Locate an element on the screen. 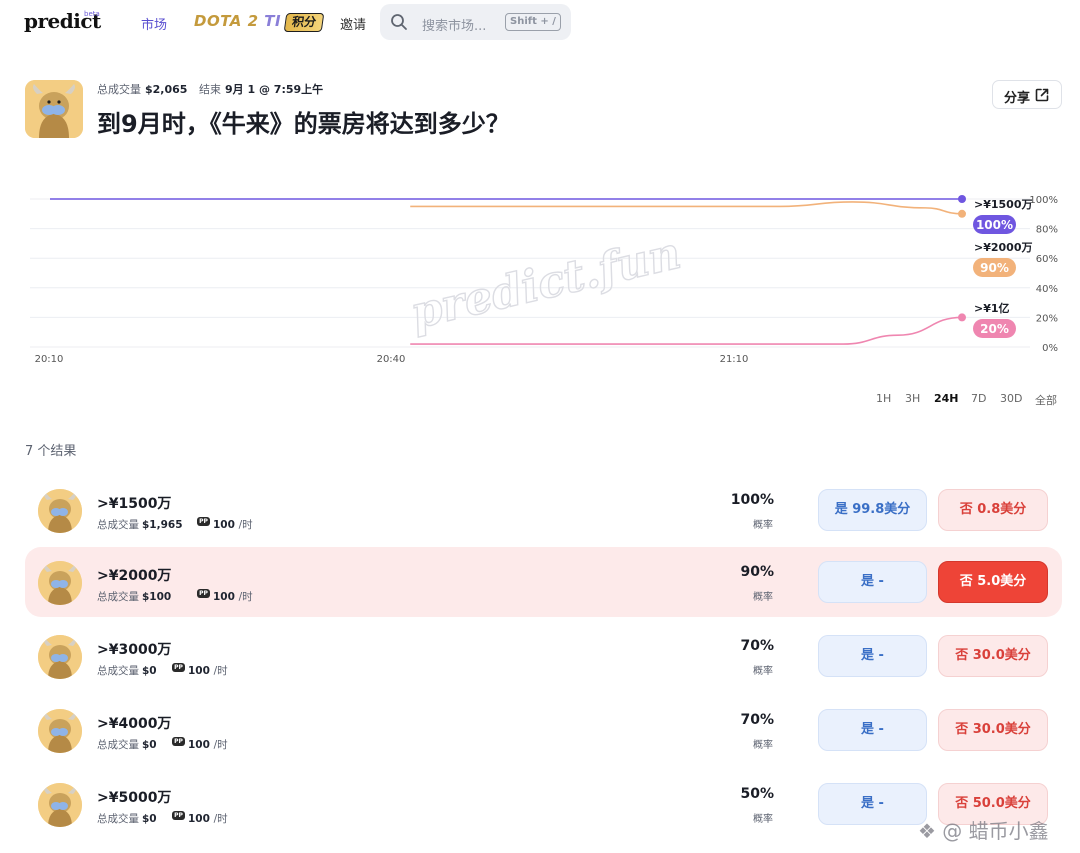  series-name-label: >¥2000万 is located at coordinates (1003, 247).